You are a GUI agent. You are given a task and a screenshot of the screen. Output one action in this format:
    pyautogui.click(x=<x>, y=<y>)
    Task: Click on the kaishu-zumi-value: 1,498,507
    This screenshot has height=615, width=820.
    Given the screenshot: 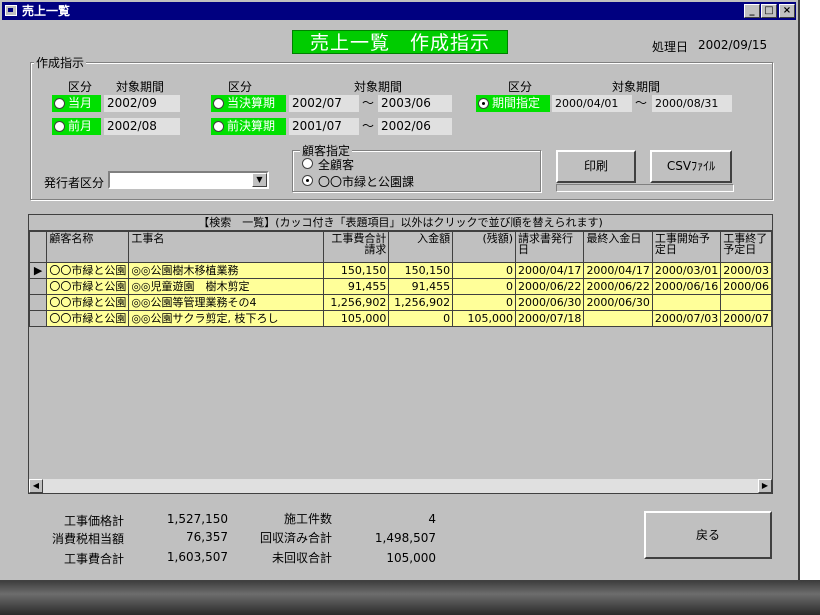 What is the action you would take?
    pyautogui.click(x=405, y=538)
    